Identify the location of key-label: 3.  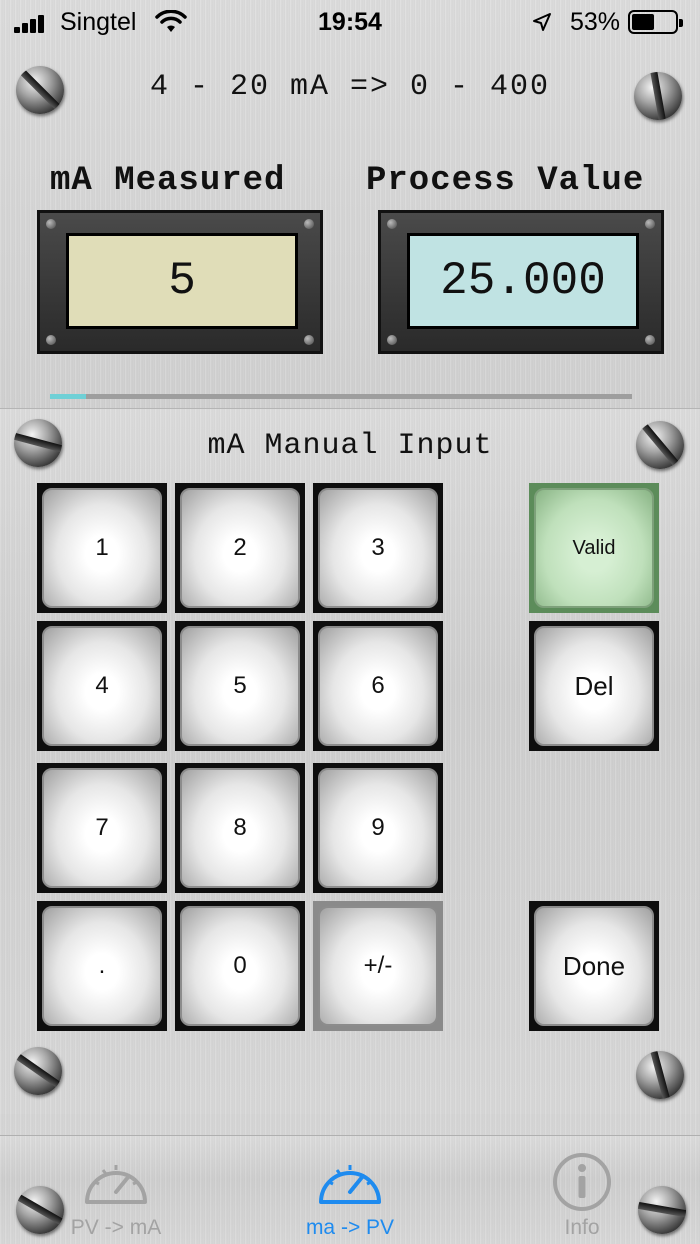
(378, 548).